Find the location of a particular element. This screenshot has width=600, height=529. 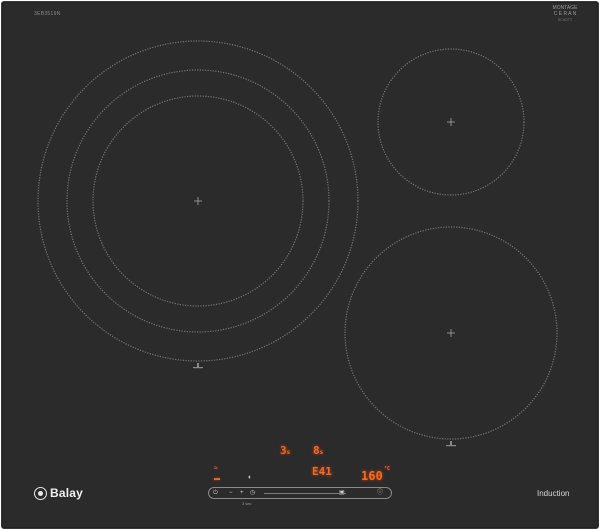

certification-badge: MONTAGE C E R A N SCHOTT is located at coordinates (565, 14).